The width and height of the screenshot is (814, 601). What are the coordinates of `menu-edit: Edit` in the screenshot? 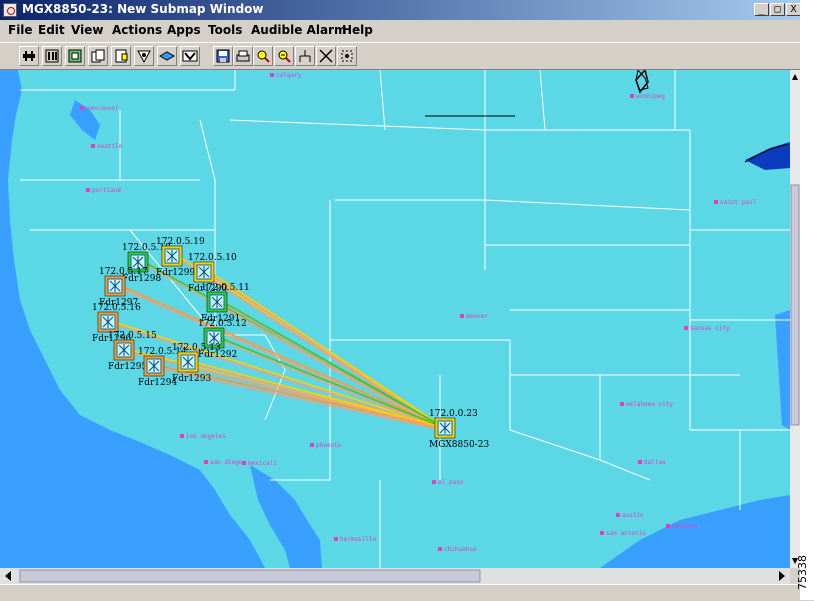 It's located at (51, 30).